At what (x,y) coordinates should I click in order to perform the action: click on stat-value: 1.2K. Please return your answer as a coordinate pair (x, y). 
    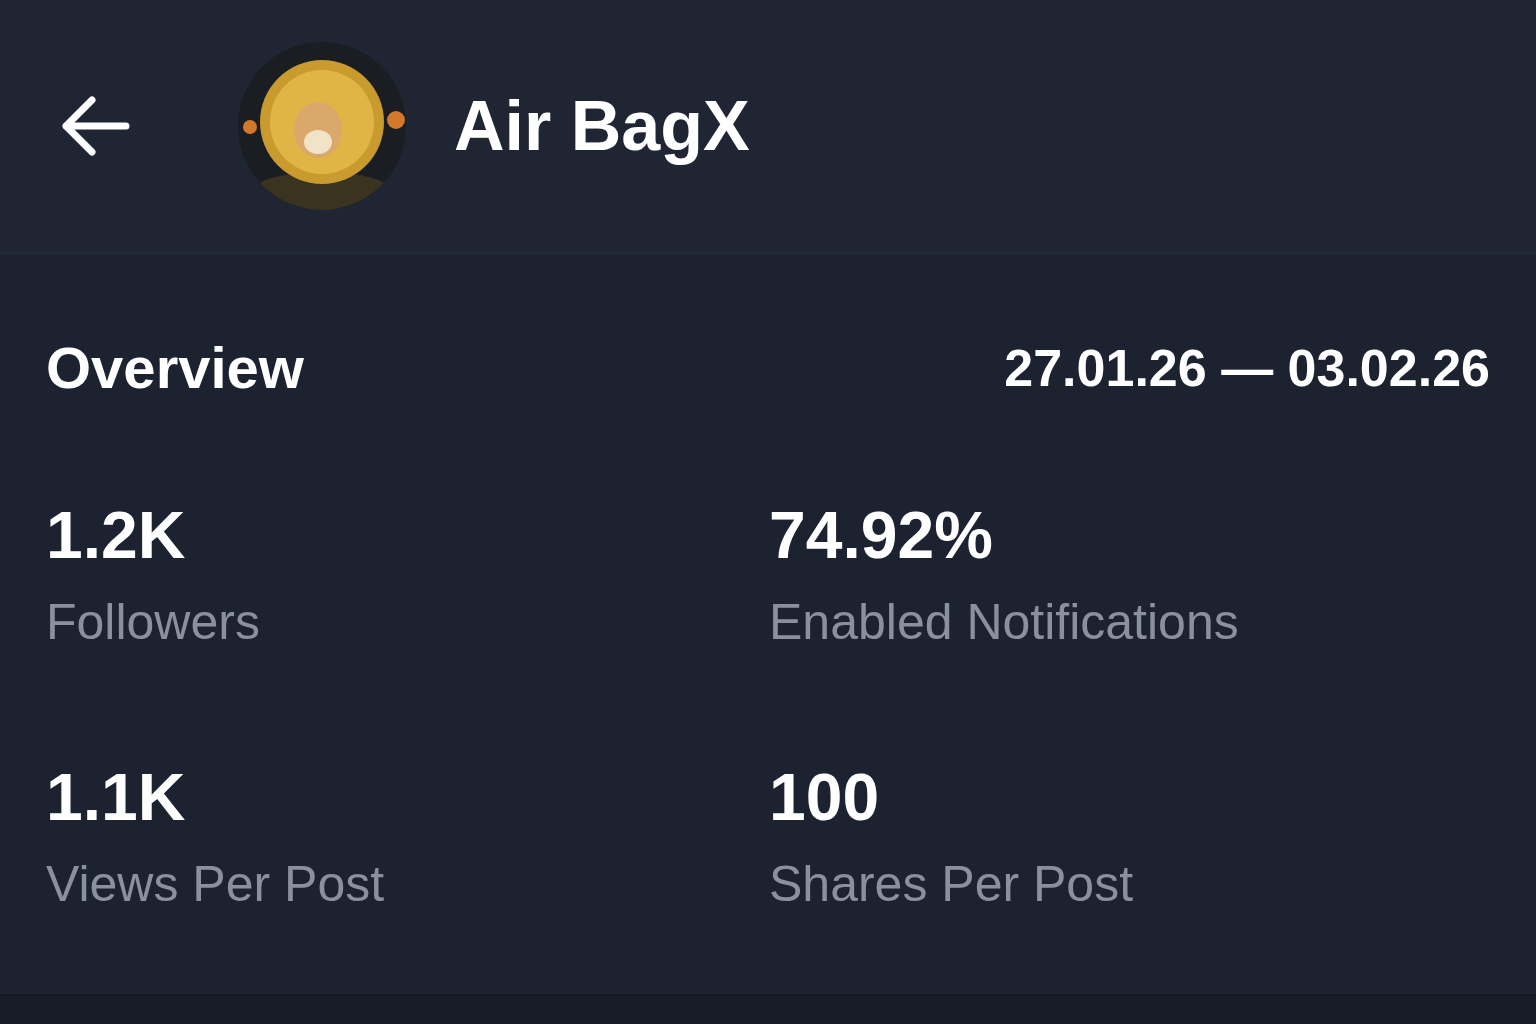
    Looking at the image, I should click on (116, 535).